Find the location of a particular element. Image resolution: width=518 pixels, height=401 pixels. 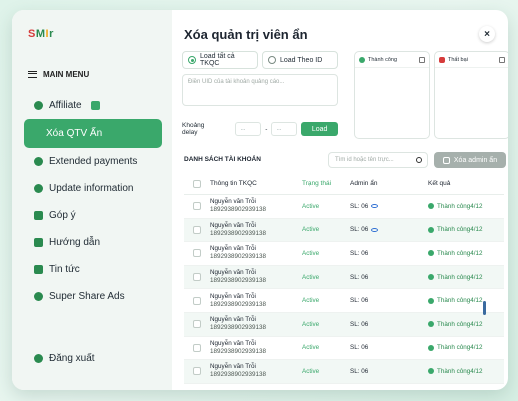

page-title: Xóa quản trị viên ẩn is located at coordinates (246, 34).